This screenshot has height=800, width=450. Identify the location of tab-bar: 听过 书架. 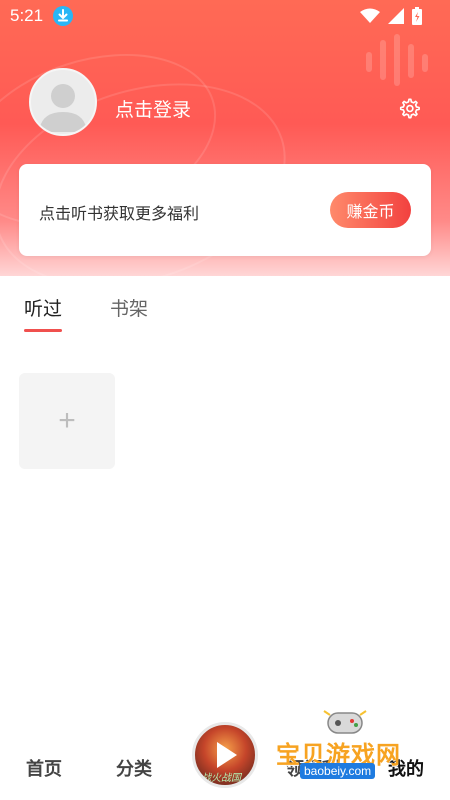
(225, 306).